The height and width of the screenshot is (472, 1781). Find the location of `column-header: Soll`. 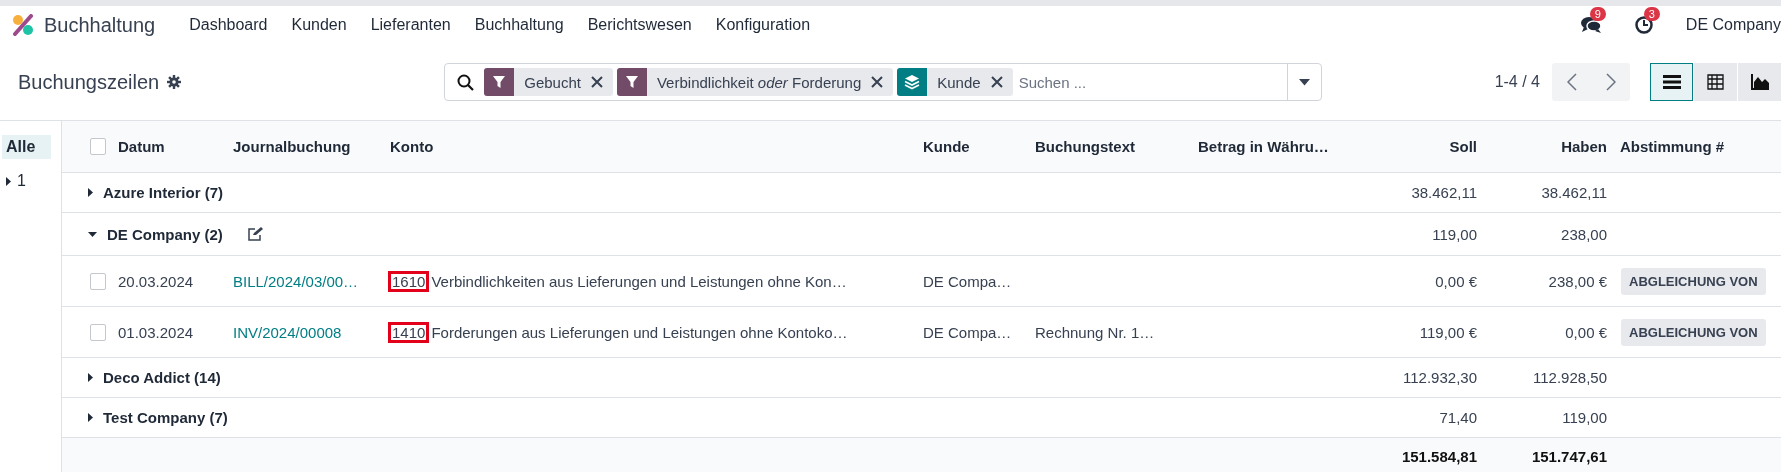

column-header: Soll is located at coordinates (1463, 146).